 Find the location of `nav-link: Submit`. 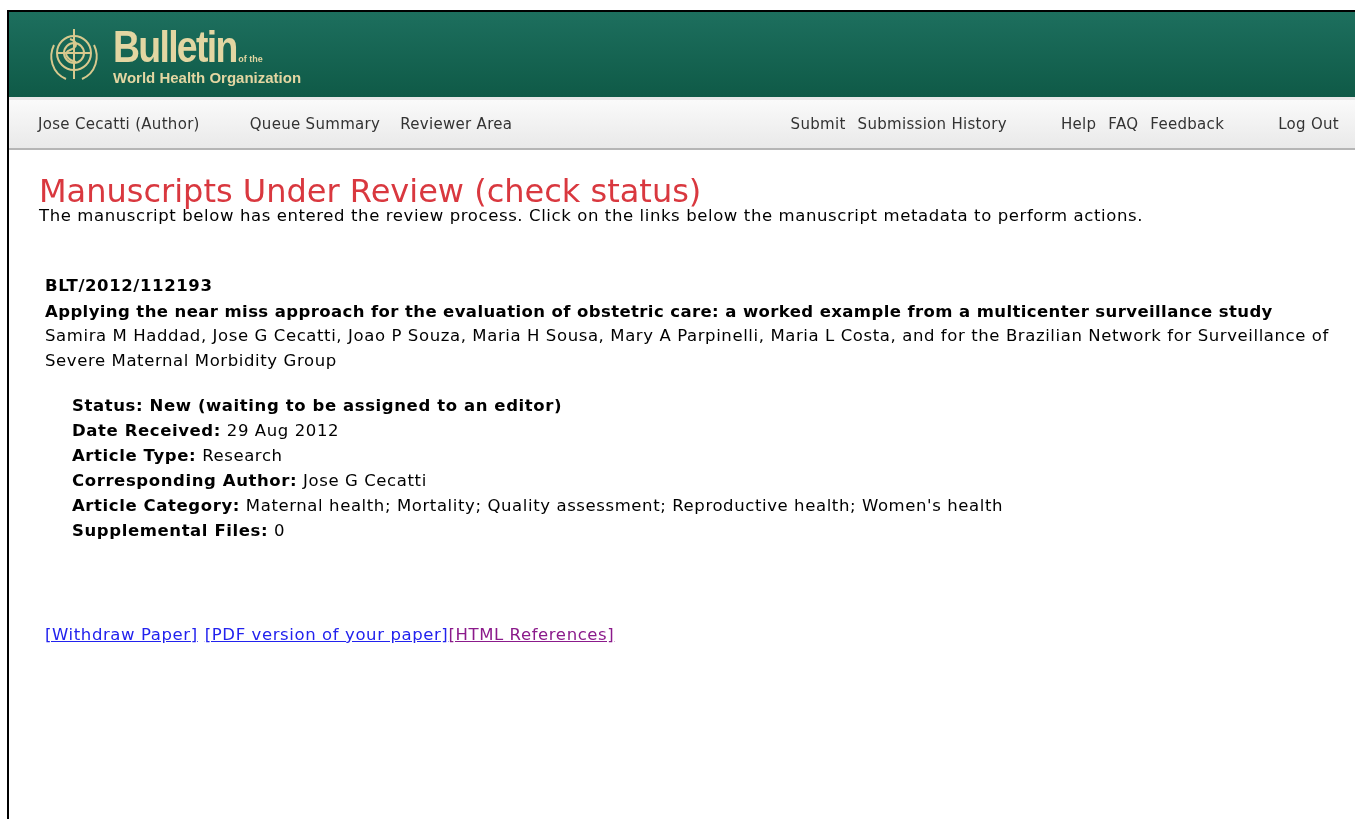

nav-link: Submit is located at coordinates (818, 124).